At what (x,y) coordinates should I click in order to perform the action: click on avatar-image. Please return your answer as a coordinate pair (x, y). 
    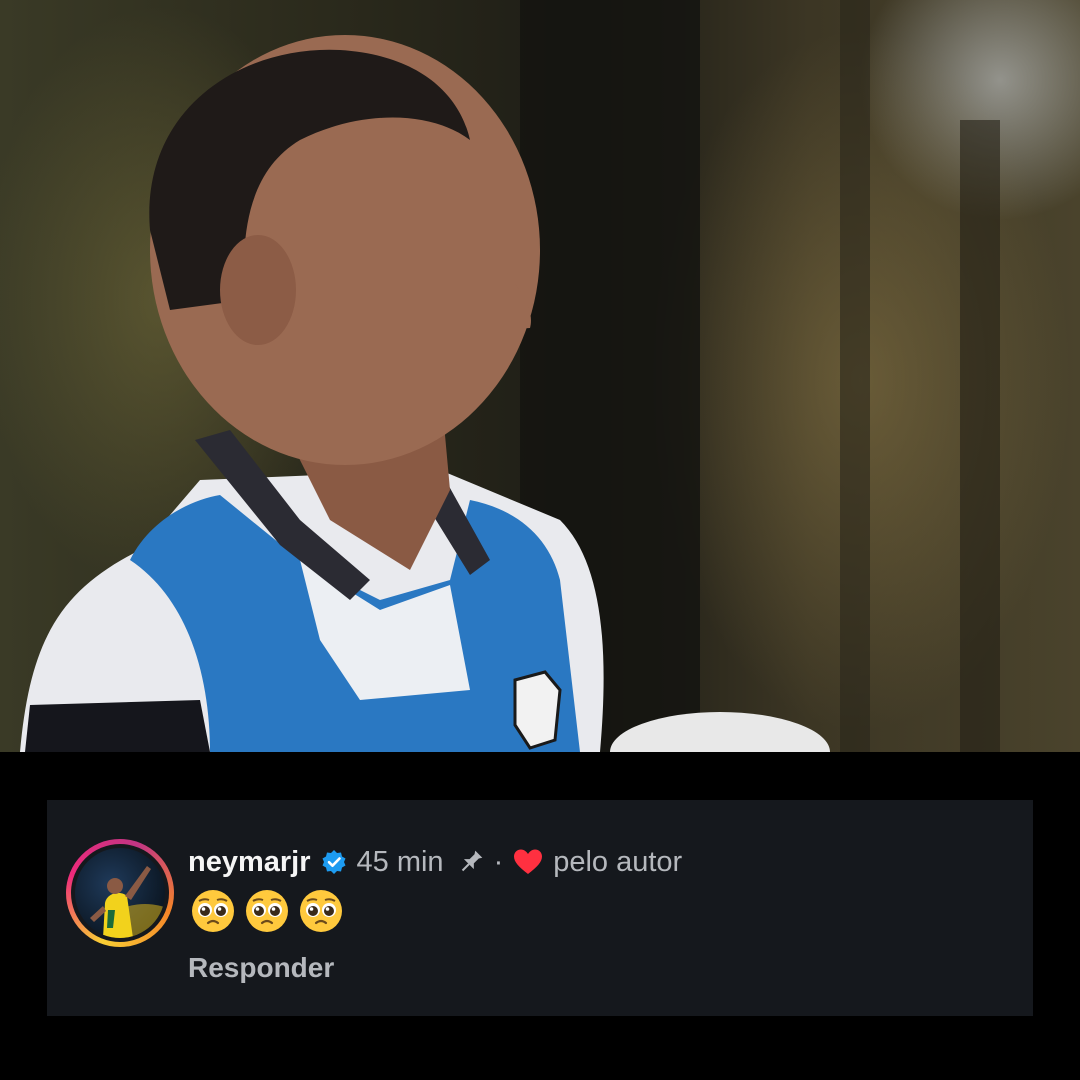
    Looking at the image, I should click on (120, 893).